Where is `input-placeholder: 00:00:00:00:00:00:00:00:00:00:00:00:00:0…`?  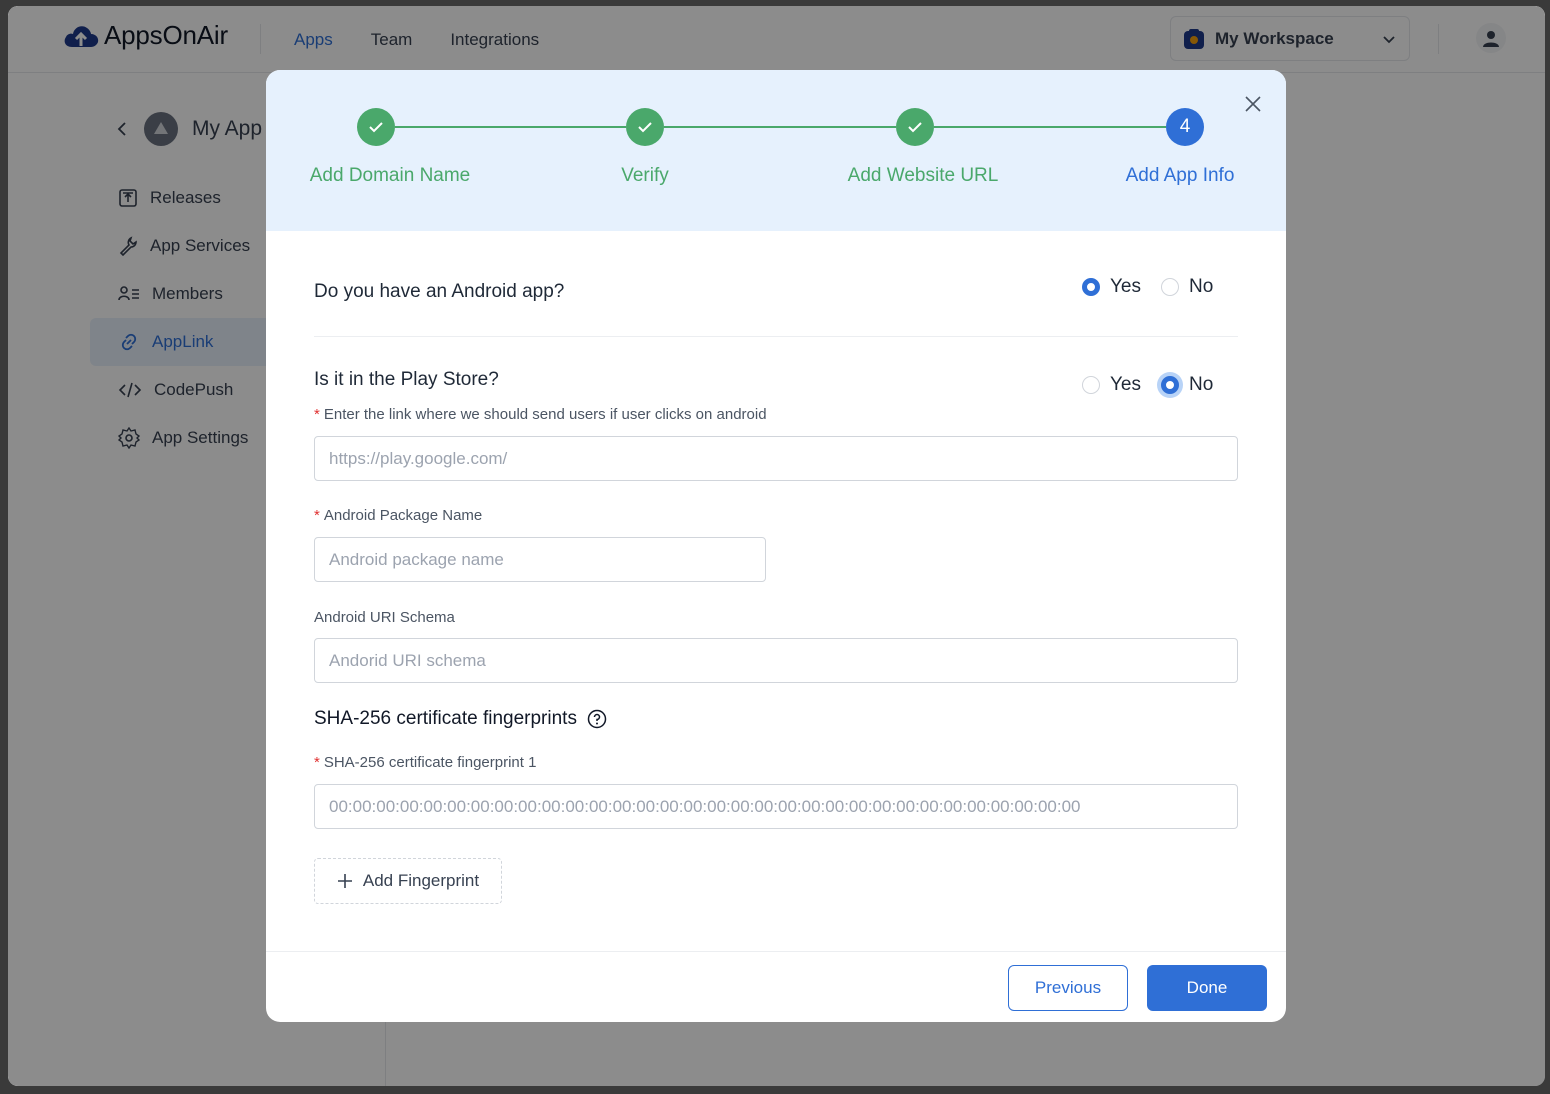 input-placeholder: 00:00:00:00:00:00:00:00:00:00:00:00:00:0… is located at coordinates (705, 806).